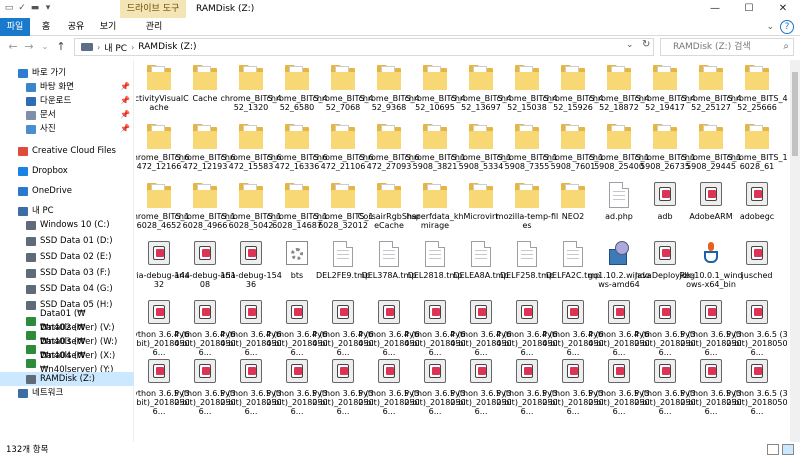 Image resolution: width=800 pixels, height=458 pixels. What do you see at coordinates (75, 273) in the screenshot?
I see `sidebar-item-label: SSD Data 03 (F:)` at bounding box center [75, 273].